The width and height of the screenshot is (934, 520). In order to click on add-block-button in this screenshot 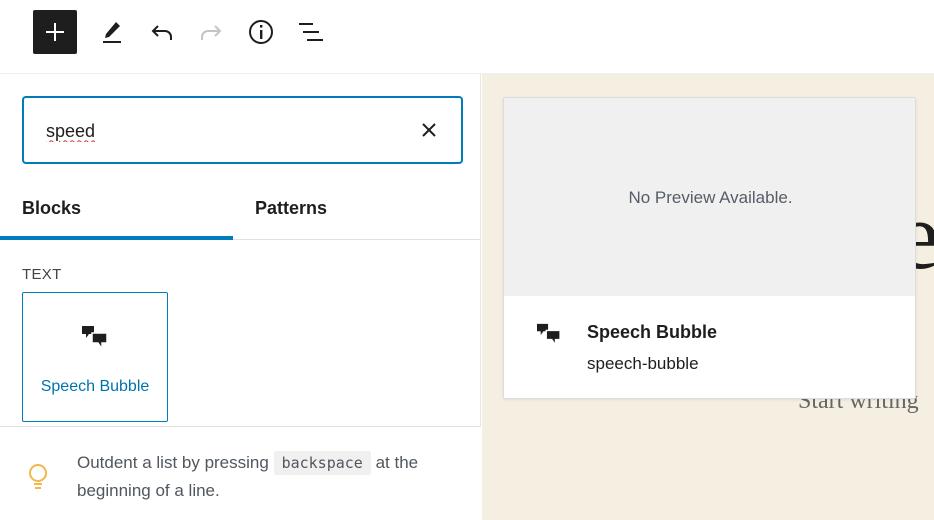, I will do `click(55, 32)`.